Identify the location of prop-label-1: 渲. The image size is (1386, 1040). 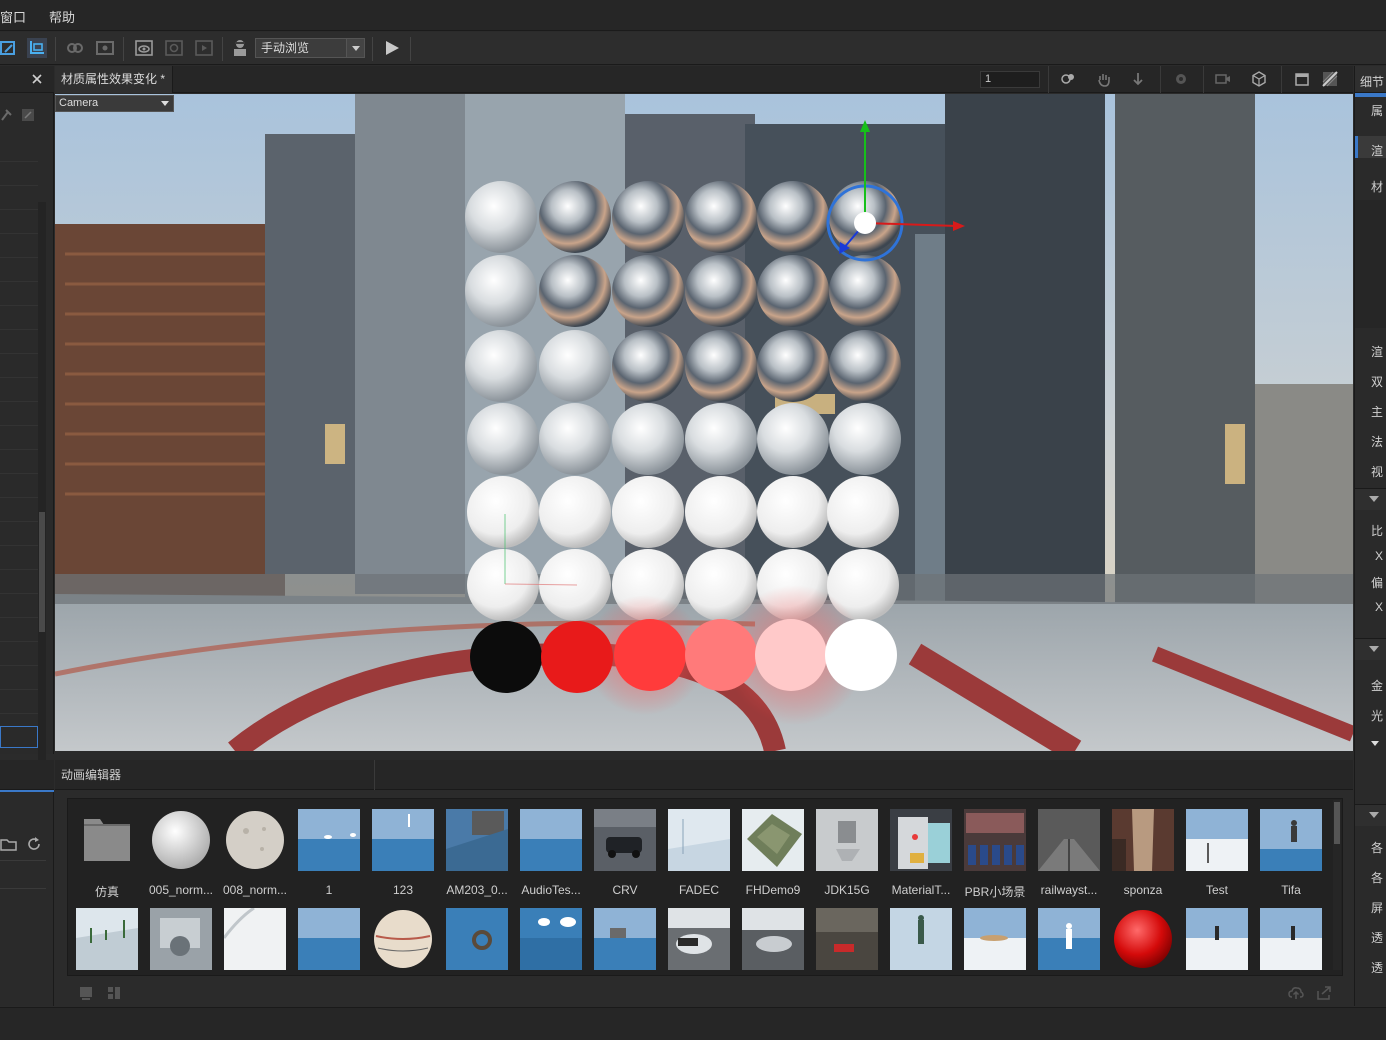
(1377, 150).